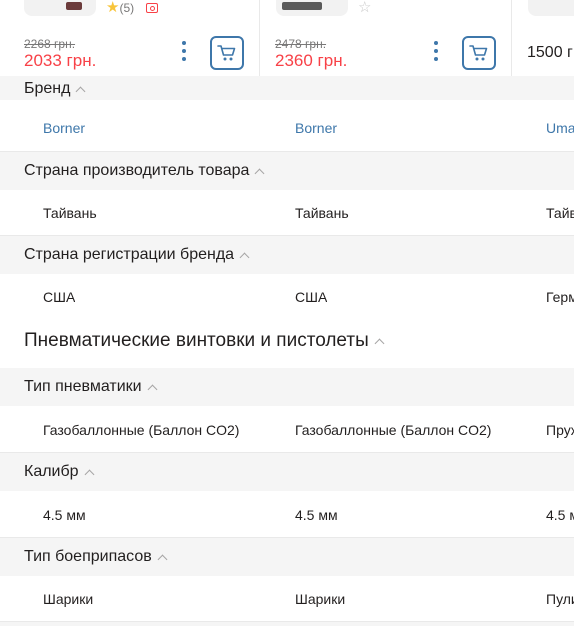 The height and width of the screenshot is (626, 574). Describe the element at coordinates (386, 43) in the screenshot. I see `product-card-2: ☆ 2478 грн. 2360 грн.` at that location.